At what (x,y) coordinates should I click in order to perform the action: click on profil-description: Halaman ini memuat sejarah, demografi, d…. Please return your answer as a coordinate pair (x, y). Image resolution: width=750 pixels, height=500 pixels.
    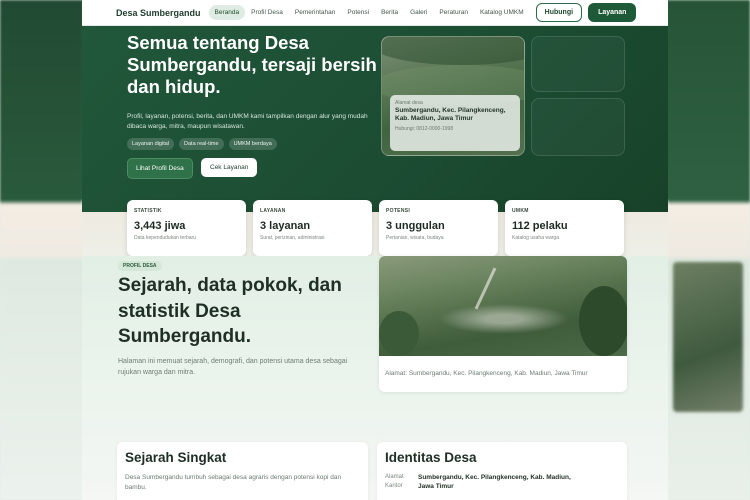
    Looking at the image, I should click on (233, 367).